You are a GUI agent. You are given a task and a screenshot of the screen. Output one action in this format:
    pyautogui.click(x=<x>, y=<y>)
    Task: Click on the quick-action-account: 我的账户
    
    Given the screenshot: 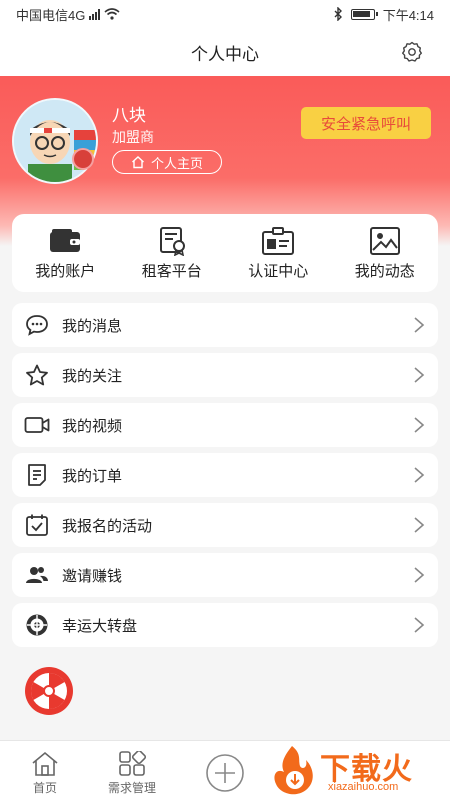 What is the action you would take?
    pyautogui.click(x=65, y=253)
    